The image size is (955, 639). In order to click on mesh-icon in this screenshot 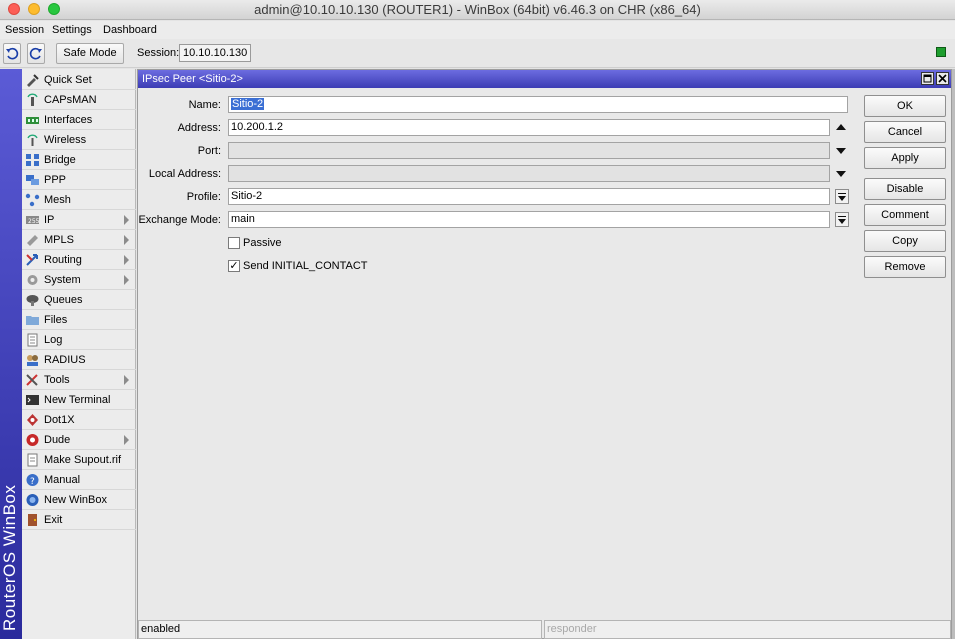, I will do `click(32, 200)`.